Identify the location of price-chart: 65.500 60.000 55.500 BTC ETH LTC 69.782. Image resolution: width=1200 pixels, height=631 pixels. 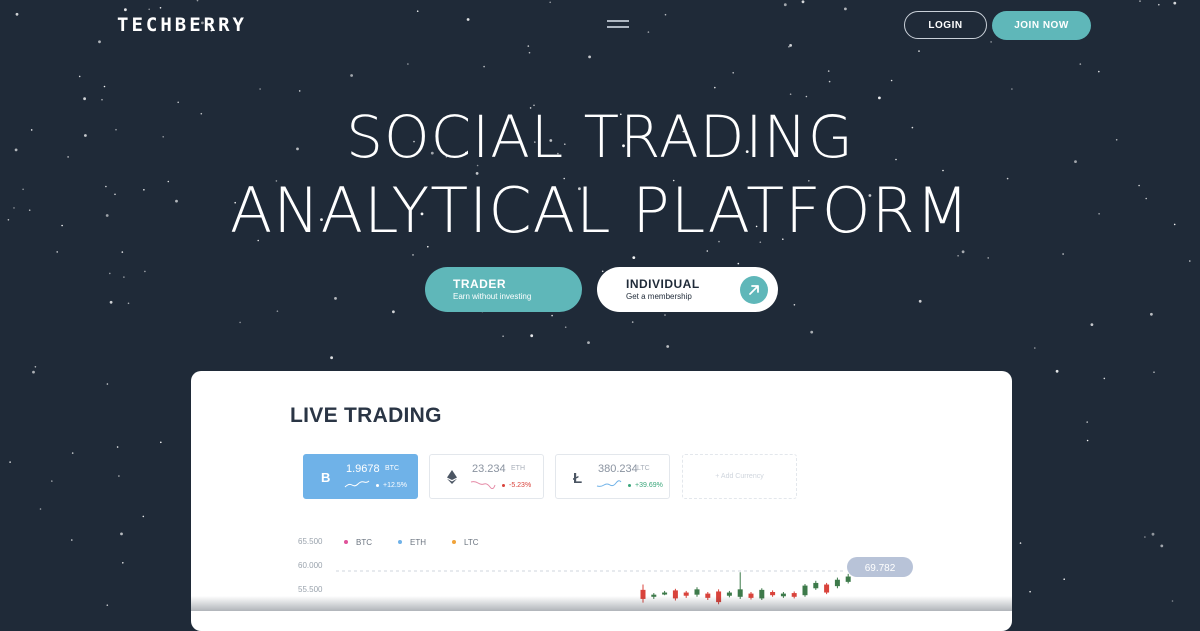
(605, 571).